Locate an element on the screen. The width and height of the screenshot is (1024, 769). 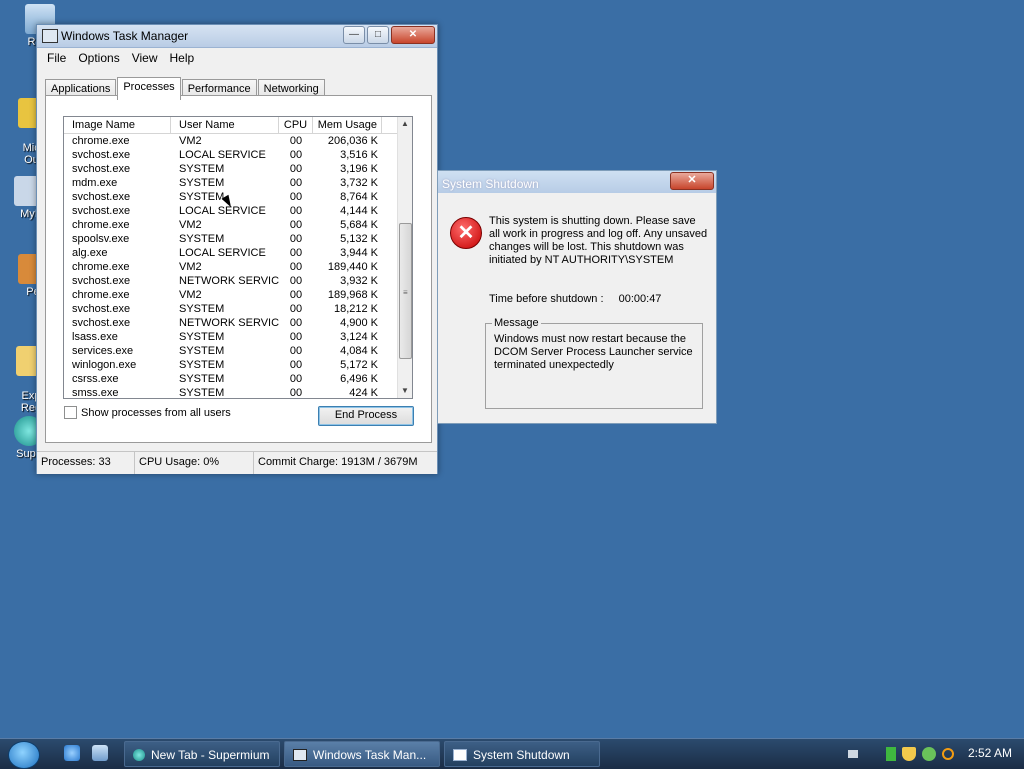
cell-mem-usage: 3,732 K is located at coordinates (359, 183).